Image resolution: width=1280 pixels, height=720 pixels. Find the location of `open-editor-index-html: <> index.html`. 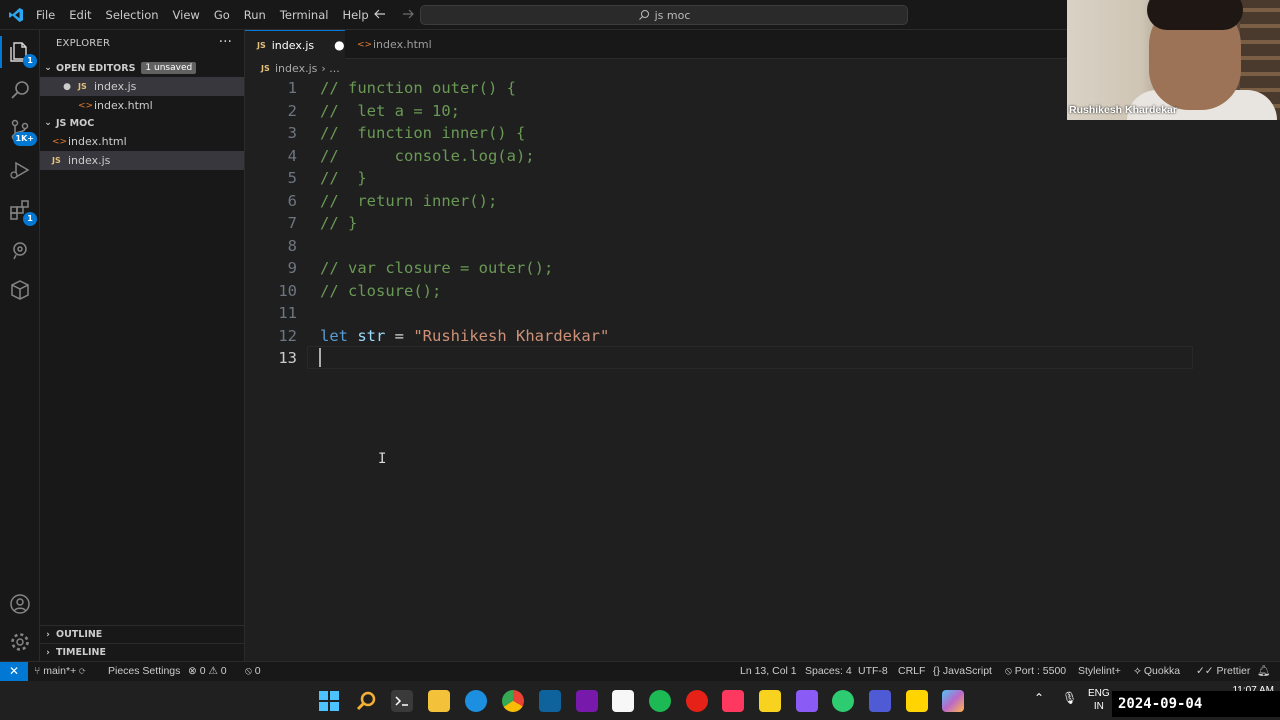

open-editor-index-html: <> index.html is located at coordinates (142, 105).